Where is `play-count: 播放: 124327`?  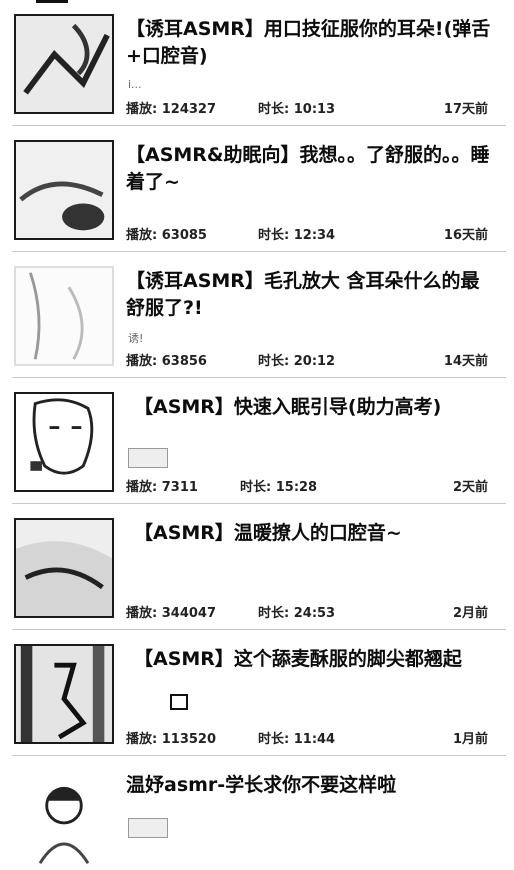
play-count: 播放: 124327 is located at coordinates (171, 109).